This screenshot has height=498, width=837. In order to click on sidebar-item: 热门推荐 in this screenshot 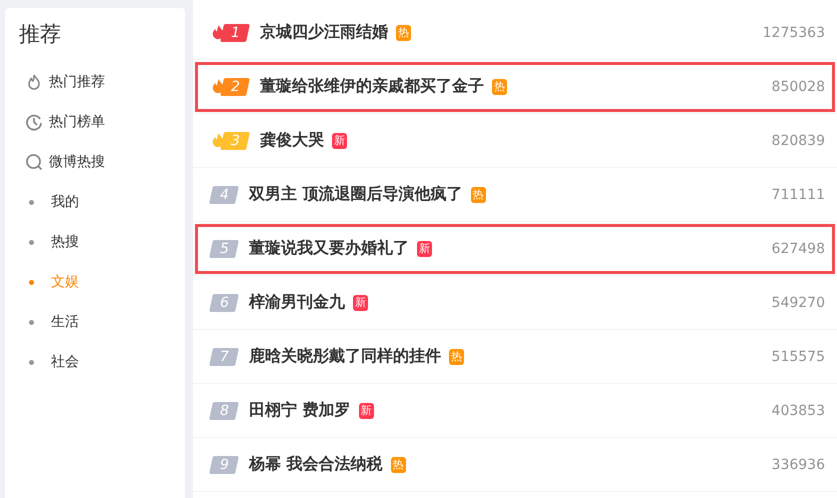, I will do `click(66, 82)`.